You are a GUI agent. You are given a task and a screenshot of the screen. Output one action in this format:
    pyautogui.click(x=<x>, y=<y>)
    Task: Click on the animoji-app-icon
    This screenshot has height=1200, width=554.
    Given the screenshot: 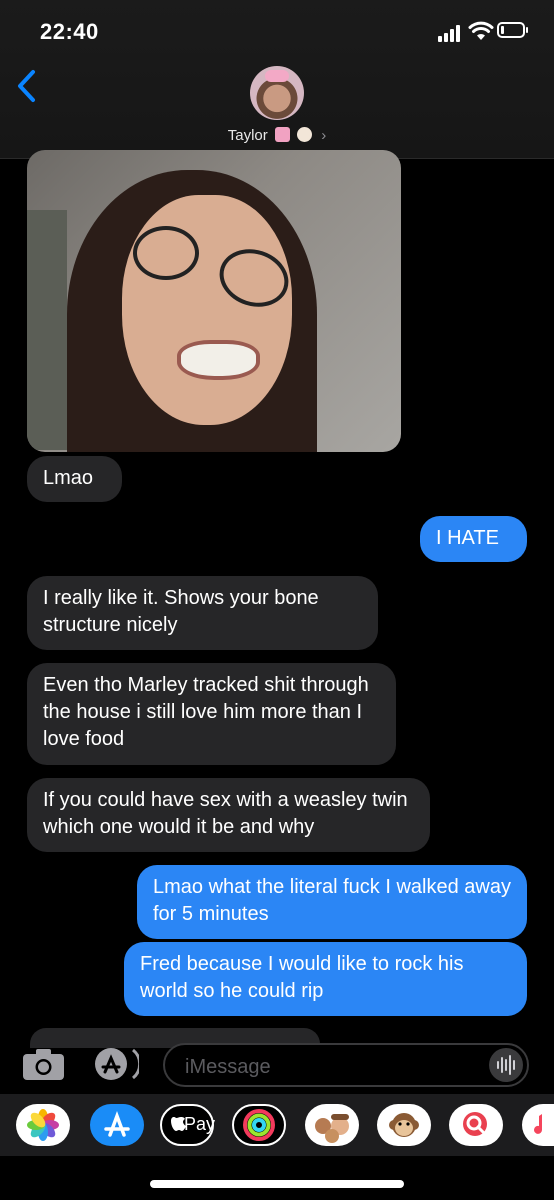 What is the action you would take?
    pyautogui.click(x=404, y=1125)
    